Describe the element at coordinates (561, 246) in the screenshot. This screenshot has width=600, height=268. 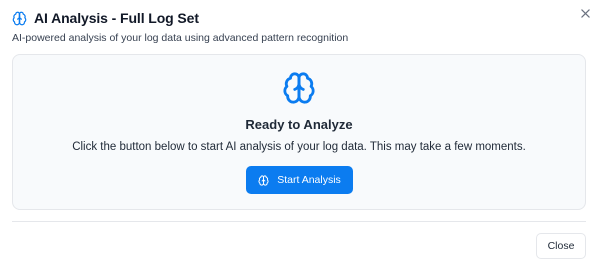
I see `close-button: Close` at that location.